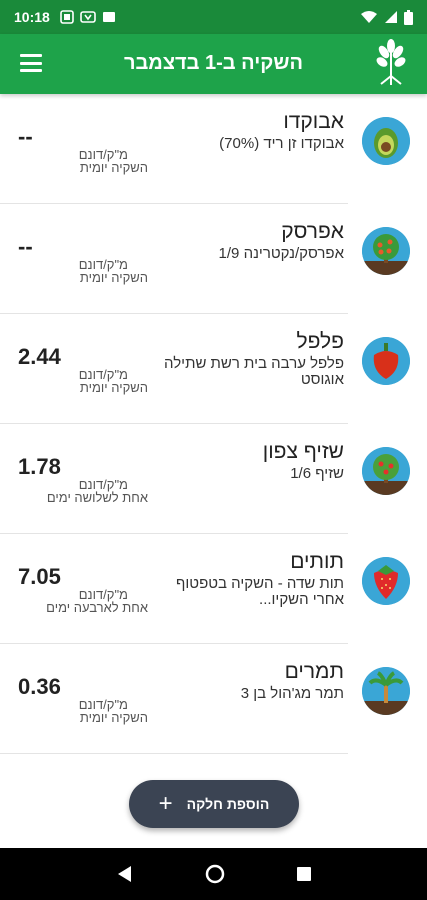 This screenshot has width=427, height=900. What do you see at coordinates (213, 17) in the screenshot?
I see `status-bar: 10:18` at bounding box center [213, 17].